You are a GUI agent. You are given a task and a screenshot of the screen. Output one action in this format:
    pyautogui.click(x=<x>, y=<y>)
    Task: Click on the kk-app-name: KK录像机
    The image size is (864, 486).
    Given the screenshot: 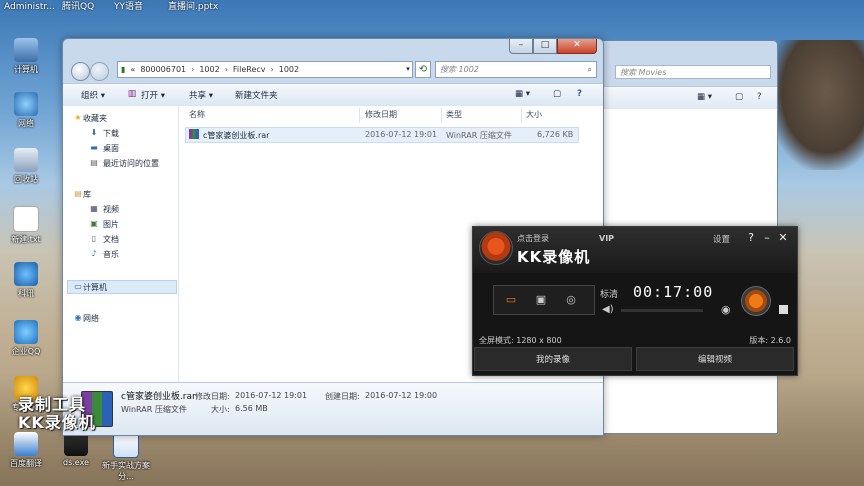 What is the action you would take?
    pyautogui.click(x=554, y=257)
    